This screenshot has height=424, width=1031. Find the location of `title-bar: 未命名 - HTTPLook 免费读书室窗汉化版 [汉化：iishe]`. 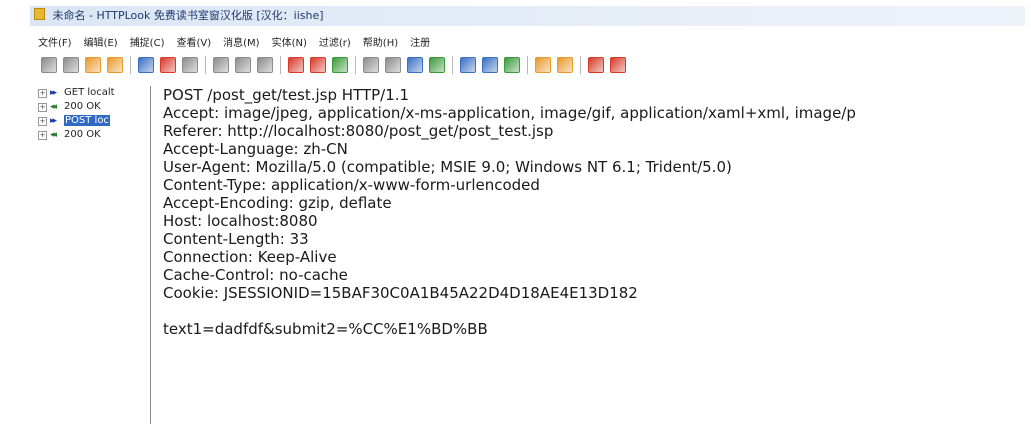

title-bar: 未命名 - HTTPLook 免费读书室窗汉化版 [汉化：iishe] is located at coordinates (527, 16).